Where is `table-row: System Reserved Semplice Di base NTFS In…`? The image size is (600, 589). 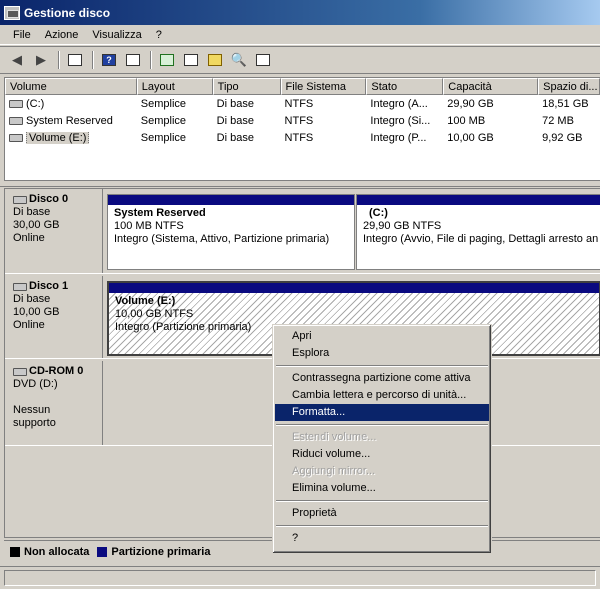
table-row: System Reserved Semplice Di base NTFS In… is located at coordinates (302, 120).